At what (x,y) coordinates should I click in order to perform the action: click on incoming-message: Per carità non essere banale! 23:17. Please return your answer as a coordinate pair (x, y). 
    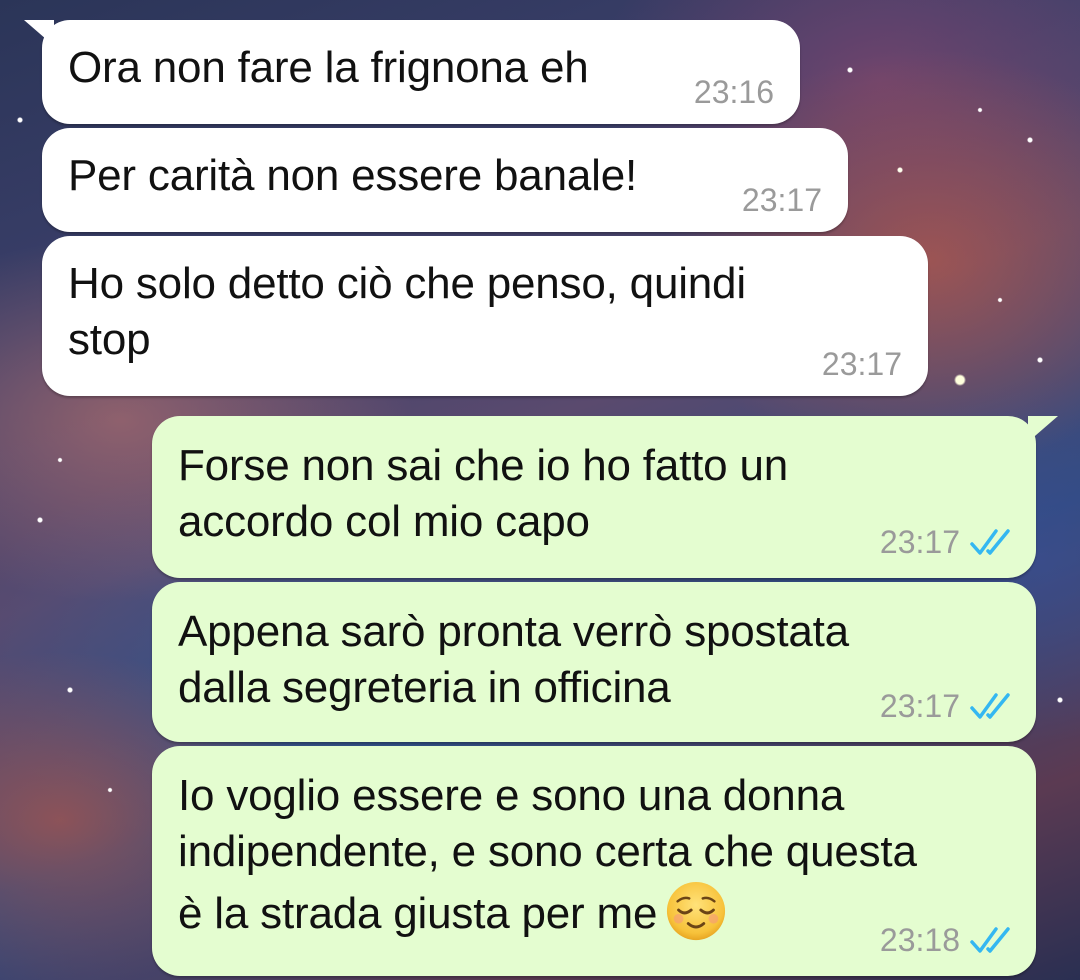
    Looking at the image, I should click on (445, 180).